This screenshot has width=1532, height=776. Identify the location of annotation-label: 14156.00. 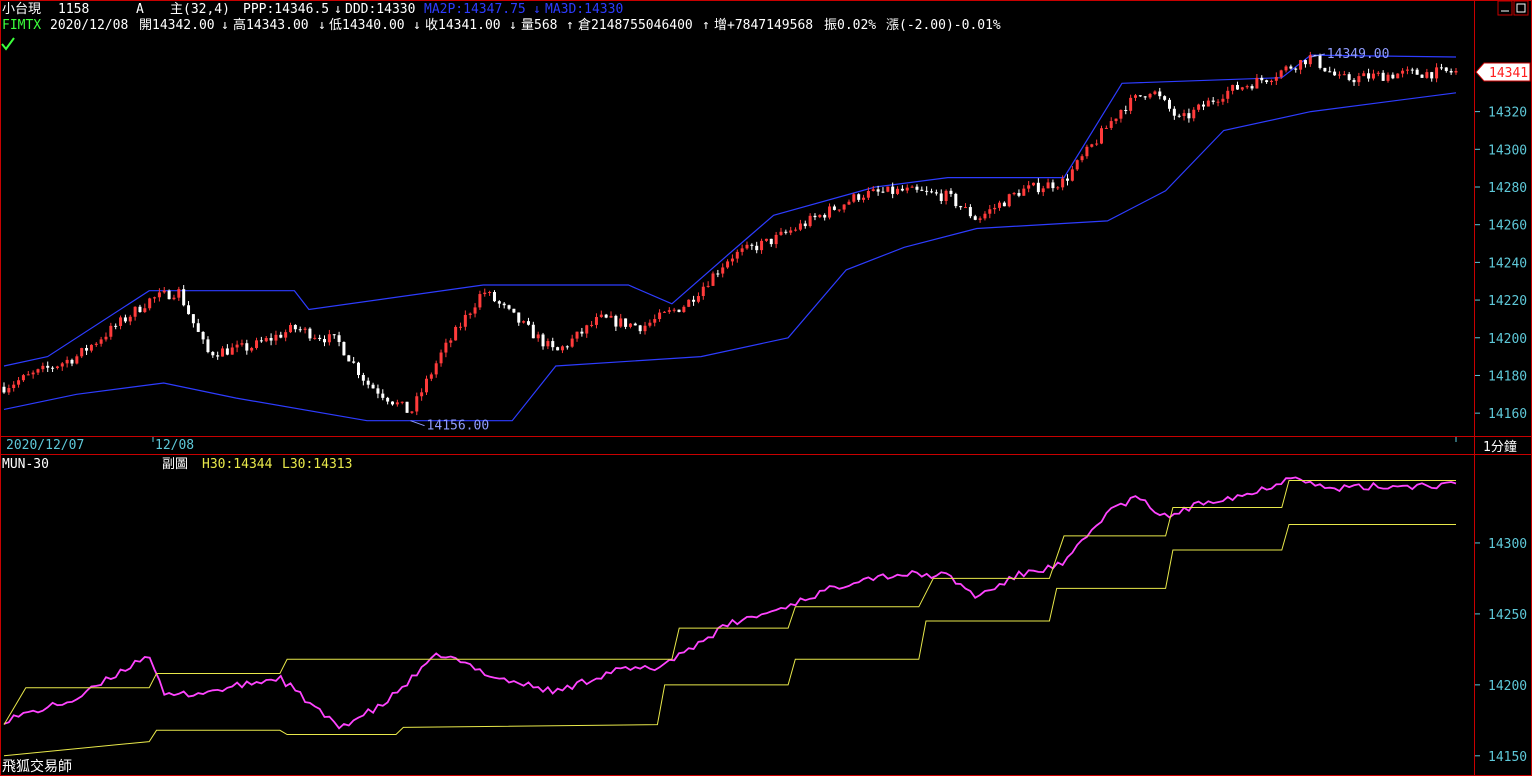
(458, 426).